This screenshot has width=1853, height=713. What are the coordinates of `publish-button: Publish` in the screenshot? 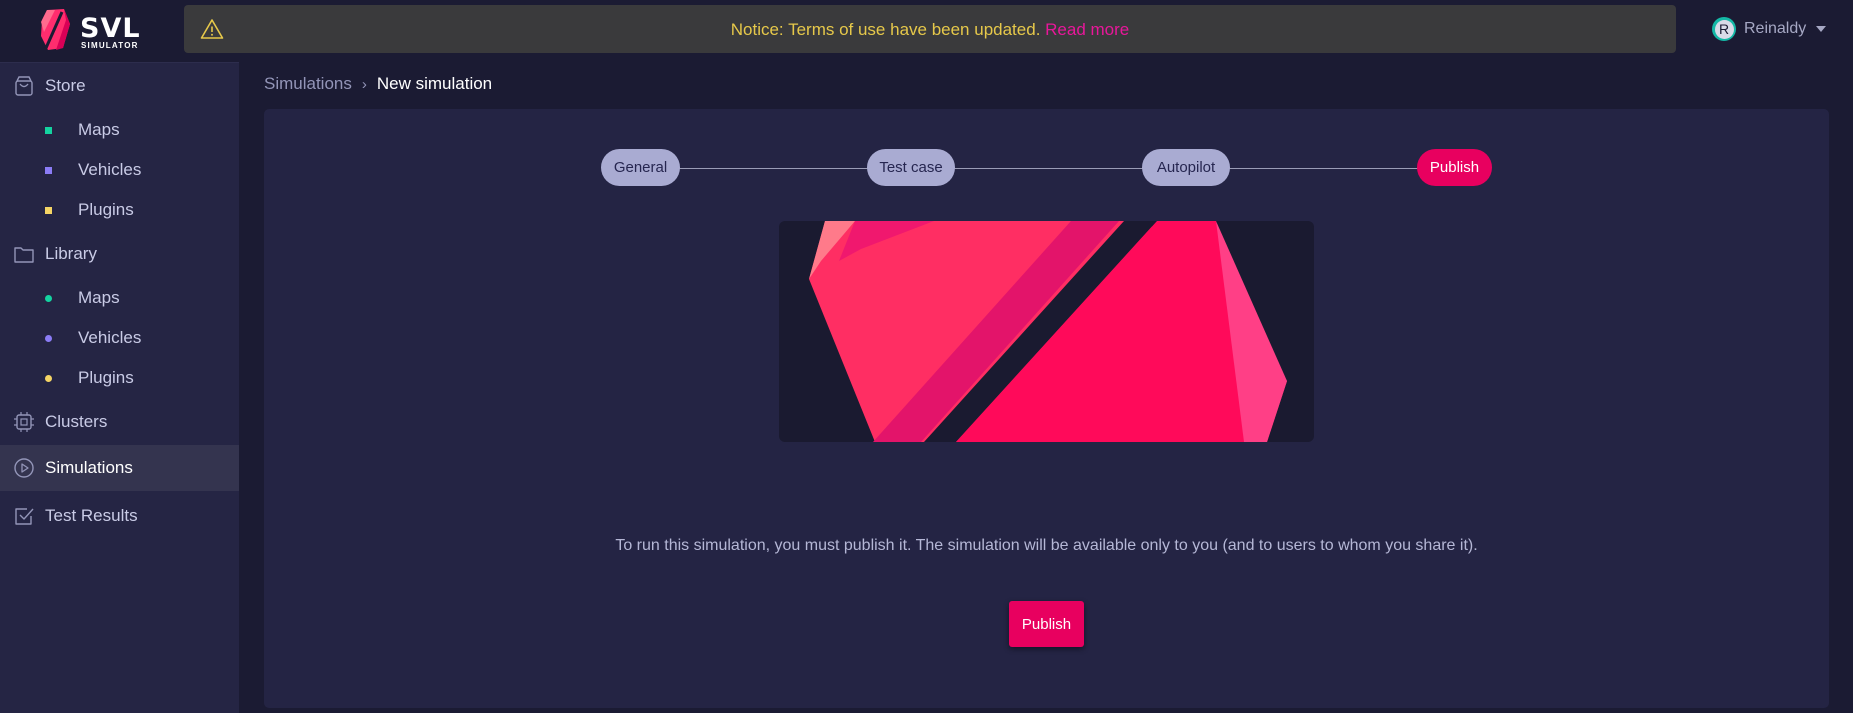 It's located at (1046, 624).